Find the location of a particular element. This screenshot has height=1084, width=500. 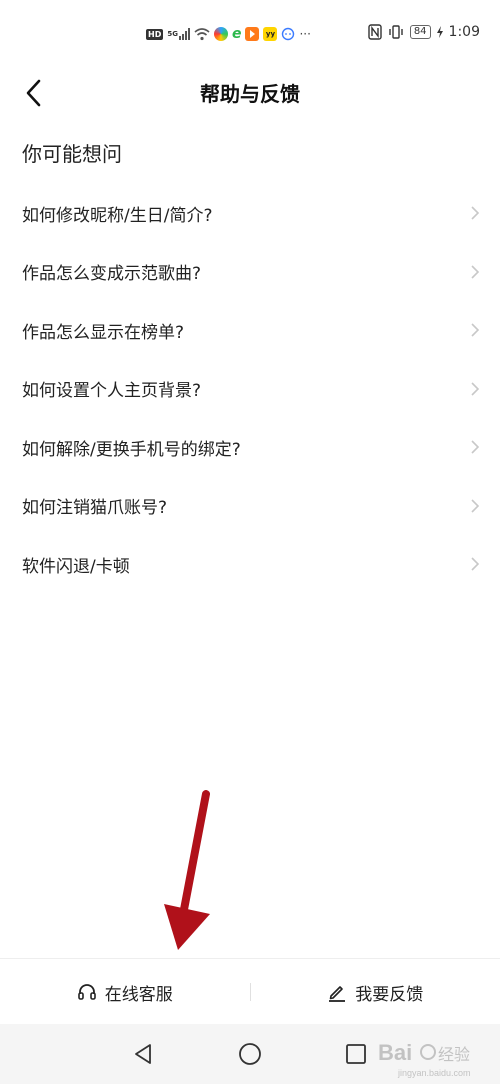

clock: 1:09 is located at coordinates (464, 32).